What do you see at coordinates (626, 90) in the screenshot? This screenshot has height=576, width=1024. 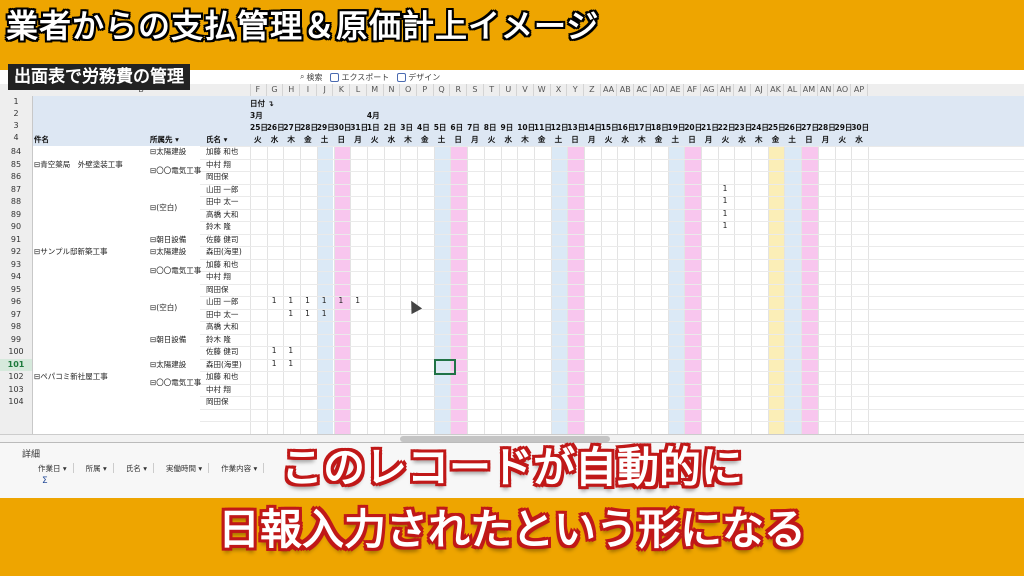 I see `column-header: AB` at bounding box center [626, 90].